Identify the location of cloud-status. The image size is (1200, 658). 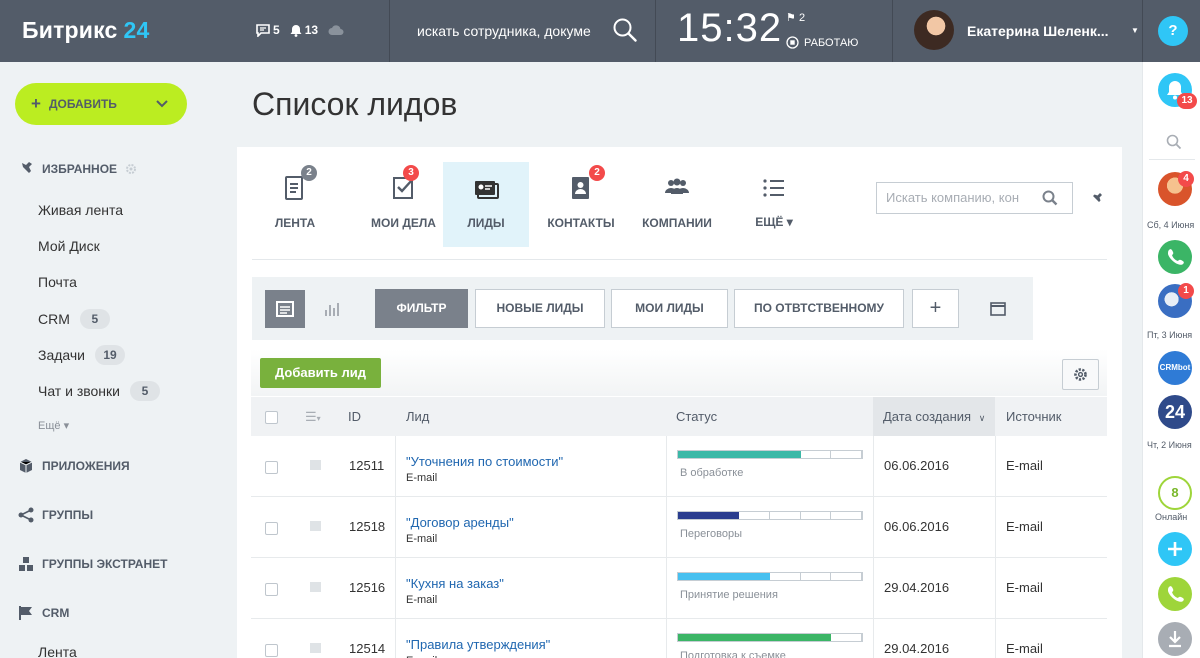
(336, 30).